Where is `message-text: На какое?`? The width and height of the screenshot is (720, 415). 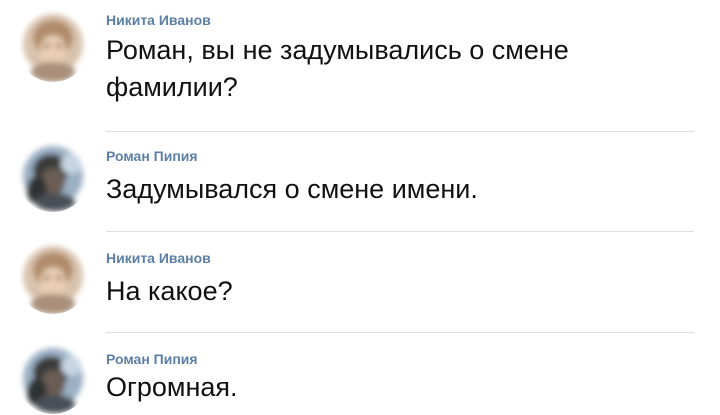 message-text: На какое? is located at coordinates (169, 291).